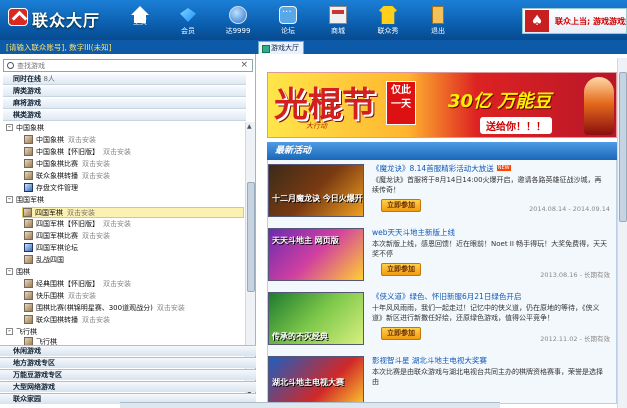  I want to click on tree-group-xiangqi: 中国象棋, so click(25, 127).